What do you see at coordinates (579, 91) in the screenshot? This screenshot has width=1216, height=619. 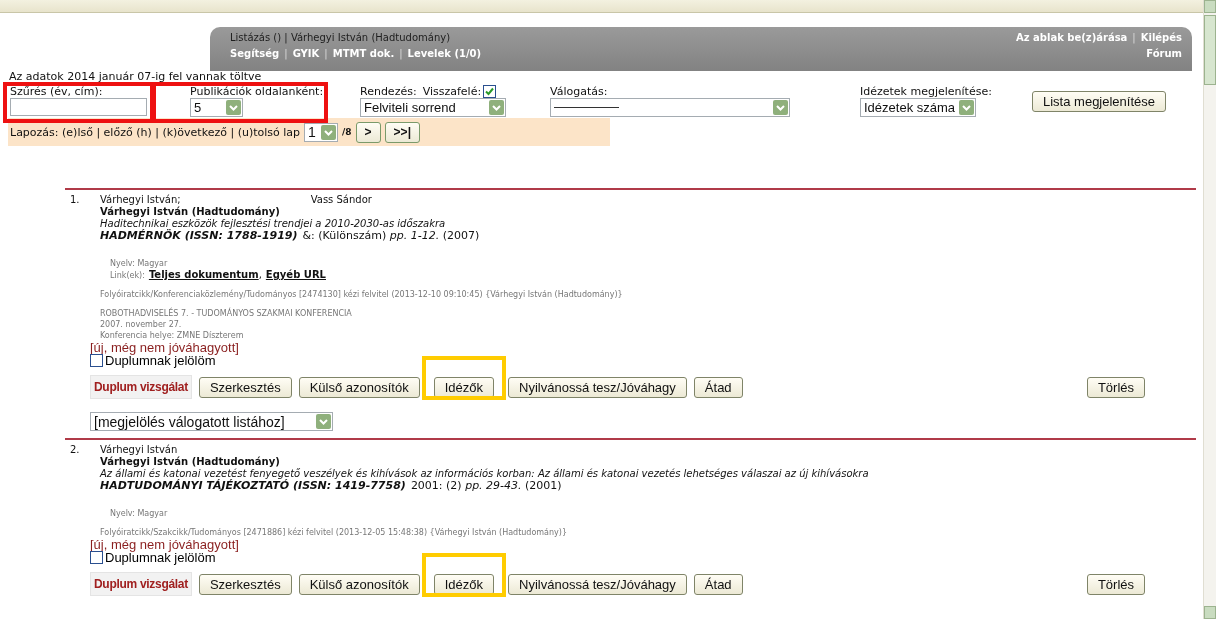 I see `field-label: Válogatás:` at bounding box center [579, 91].